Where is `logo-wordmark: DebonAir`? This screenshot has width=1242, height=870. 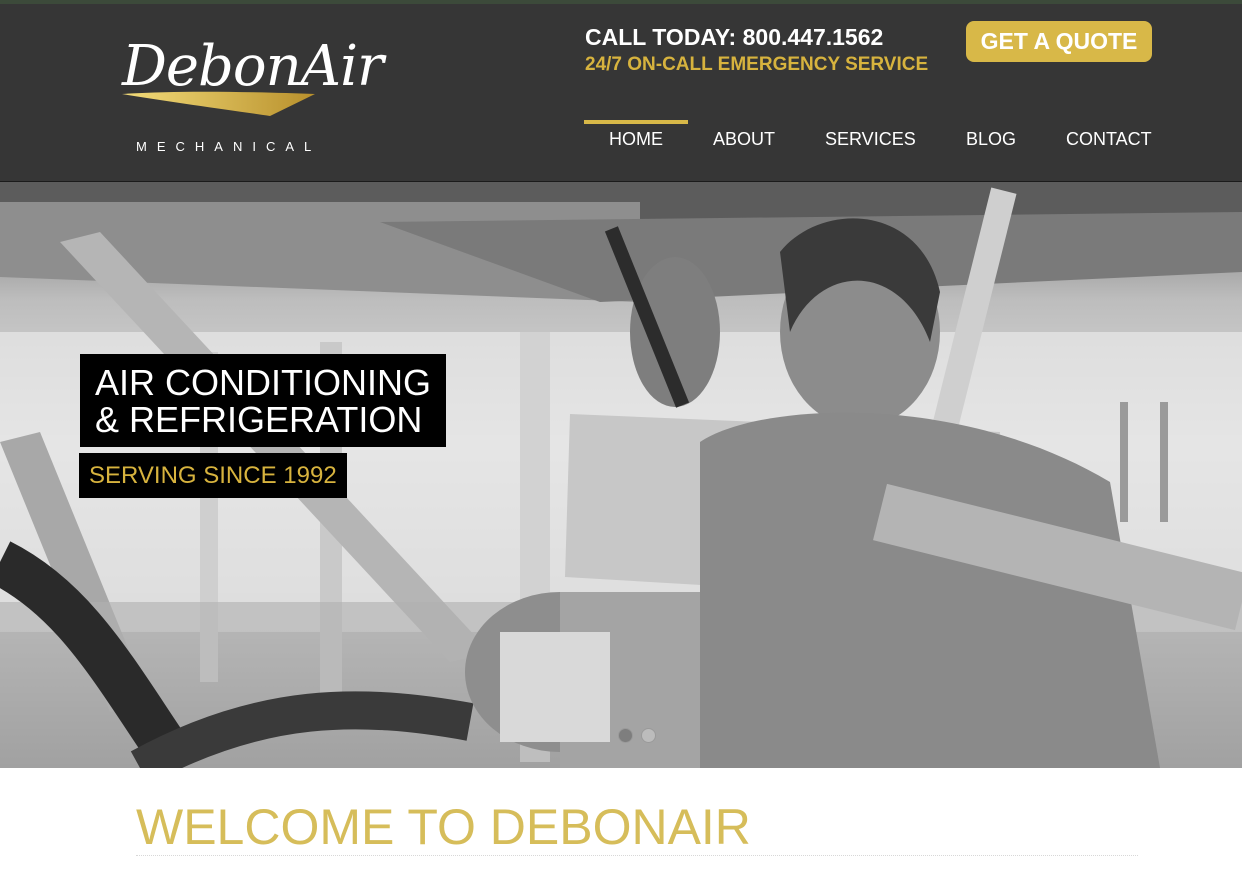
logo-wordmark: DebonAir is located at coordinates (253, 66).